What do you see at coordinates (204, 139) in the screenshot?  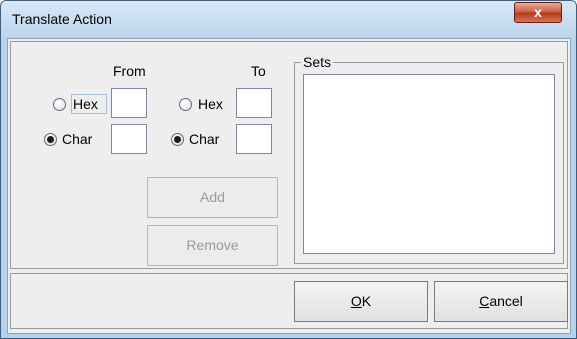 I see `to-char-label: Char` at bounding box center [204, 139].